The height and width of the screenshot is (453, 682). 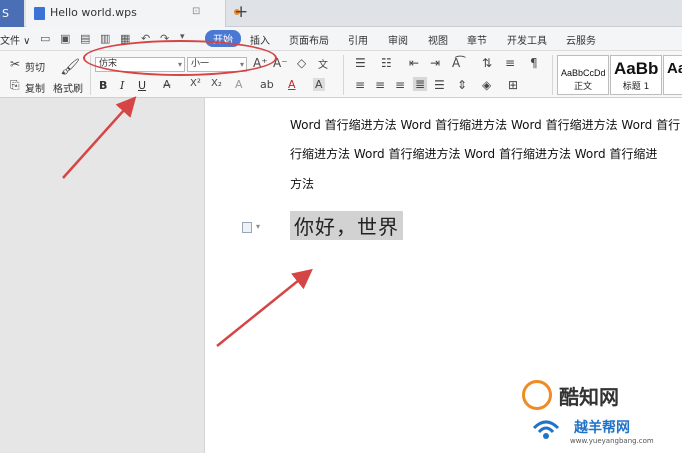 I want to click on decrease-indent-icon: ⇤, so click(x=414, y=63).